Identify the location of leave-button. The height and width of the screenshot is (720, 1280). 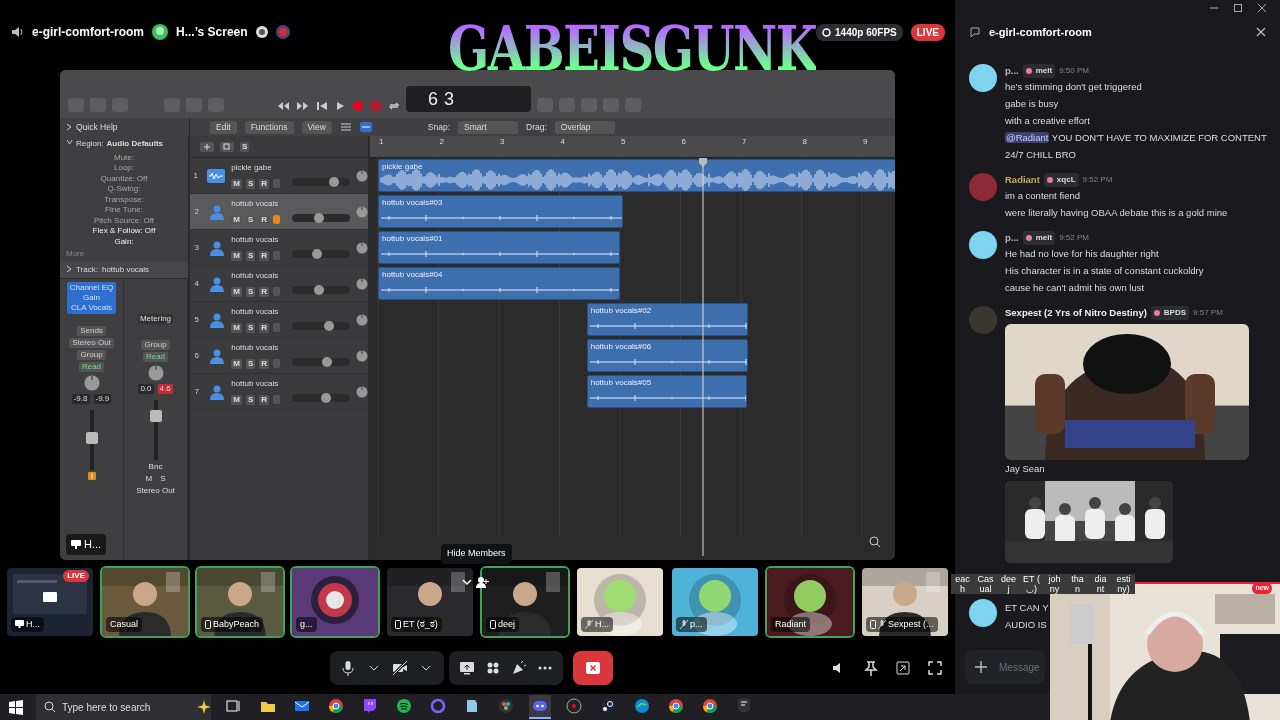
(593, 668).